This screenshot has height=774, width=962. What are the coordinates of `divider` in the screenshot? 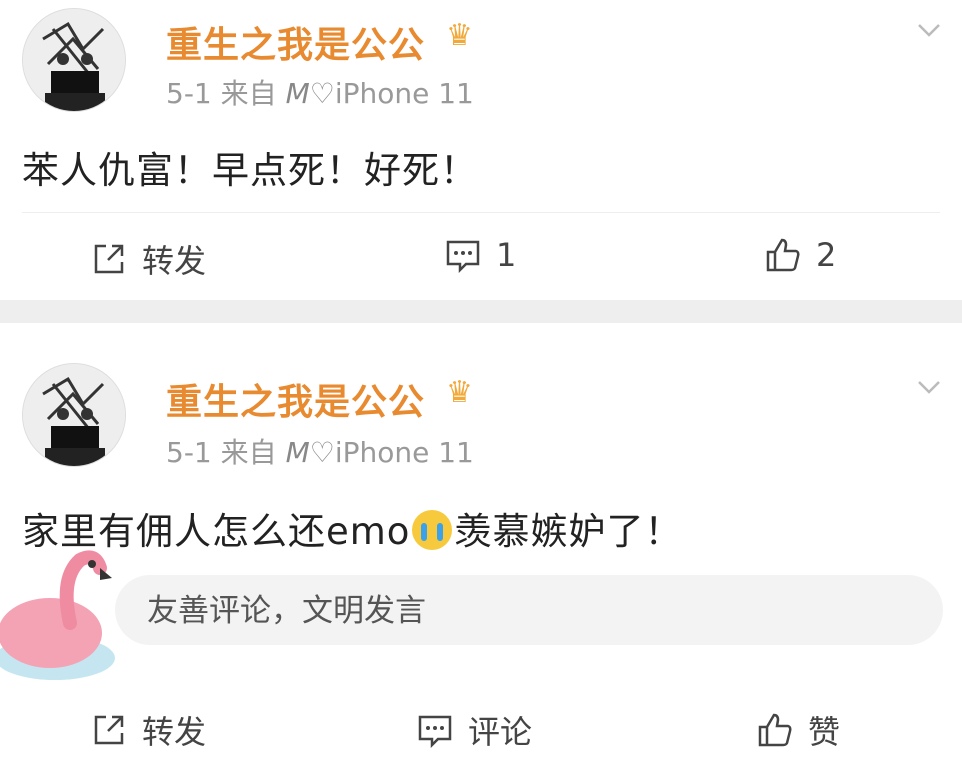 It's located at (481, 212).